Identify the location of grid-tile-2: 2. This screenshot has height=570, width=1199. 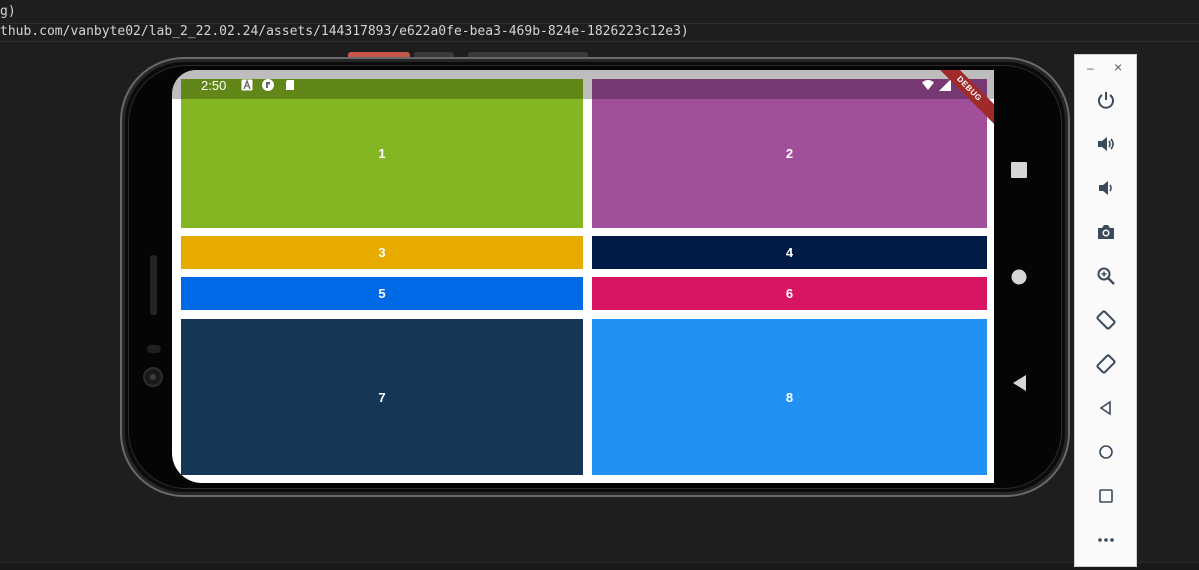
(789, 153).